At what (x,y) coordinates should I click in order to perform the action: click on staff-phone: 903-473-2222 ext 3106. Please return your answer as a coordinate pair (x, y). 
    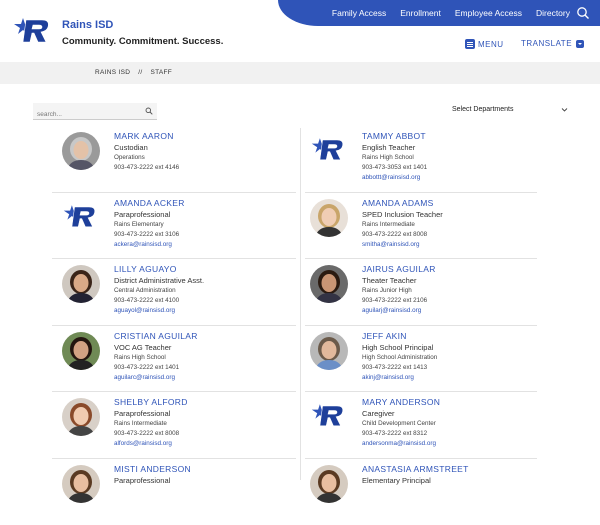
    Looking at the image, I should click on (147, 234).